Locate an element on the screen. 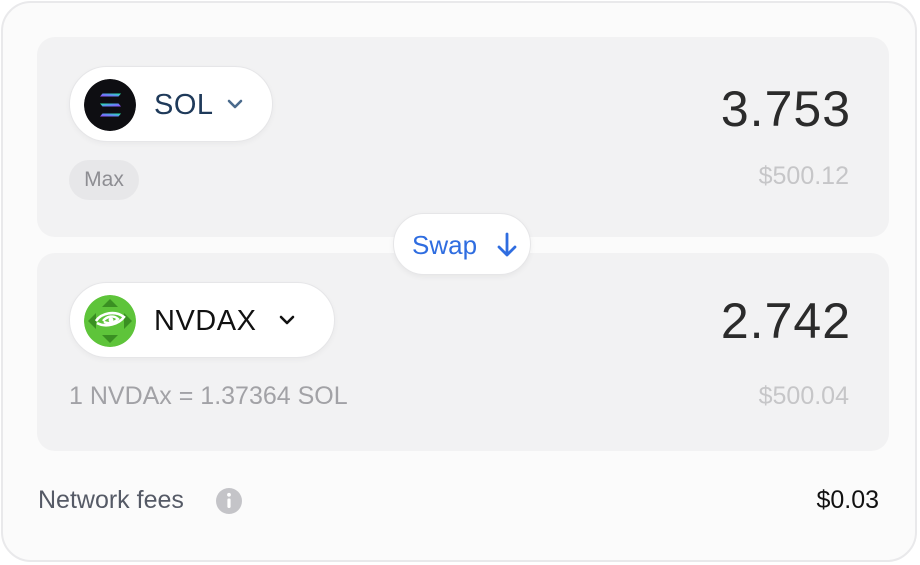  from-usd-value: $500.12 is located at coordinates (803, 176).